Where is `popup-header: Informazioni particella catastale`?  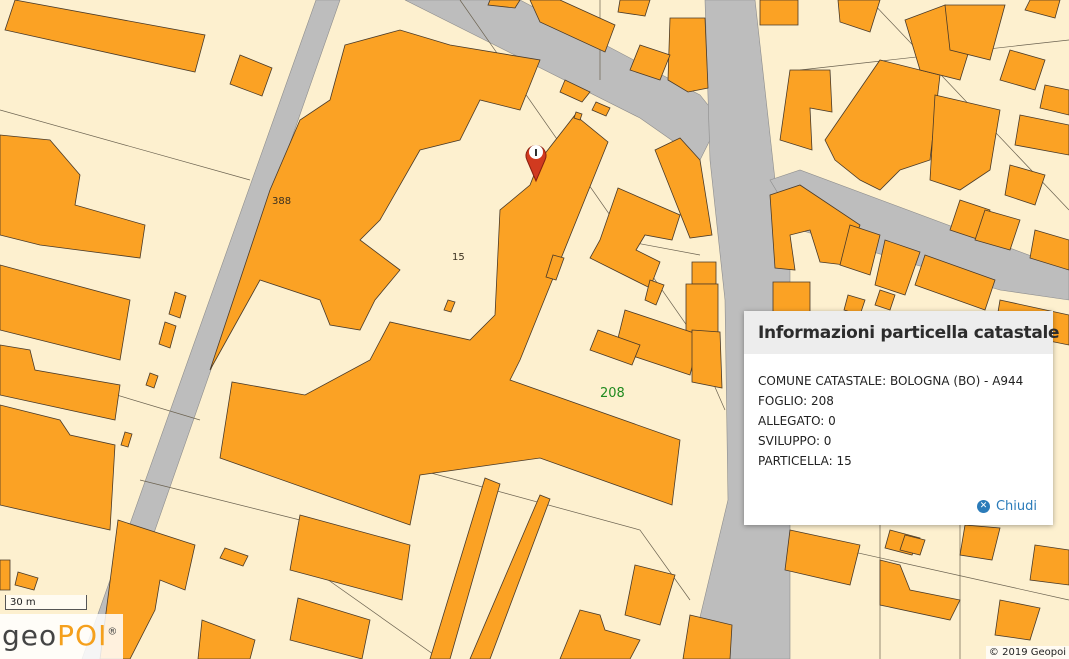 popup-header: Informazioni particella catastale is located at coordinates (902, 332).